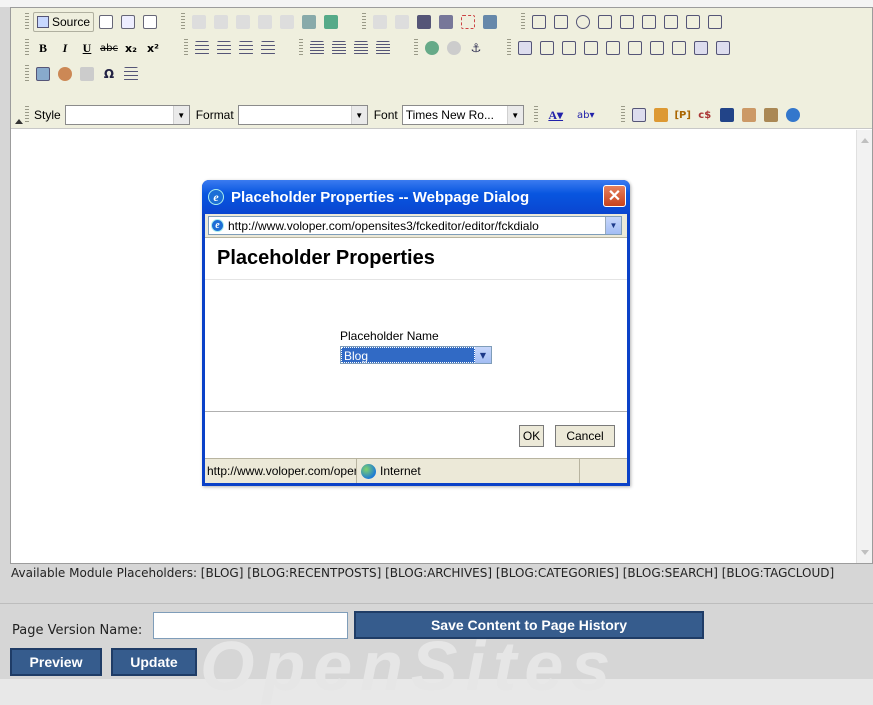  Describe the element at coordinates (109, 74) in the screenshot. I see `special-char-button: Ω` at that location.